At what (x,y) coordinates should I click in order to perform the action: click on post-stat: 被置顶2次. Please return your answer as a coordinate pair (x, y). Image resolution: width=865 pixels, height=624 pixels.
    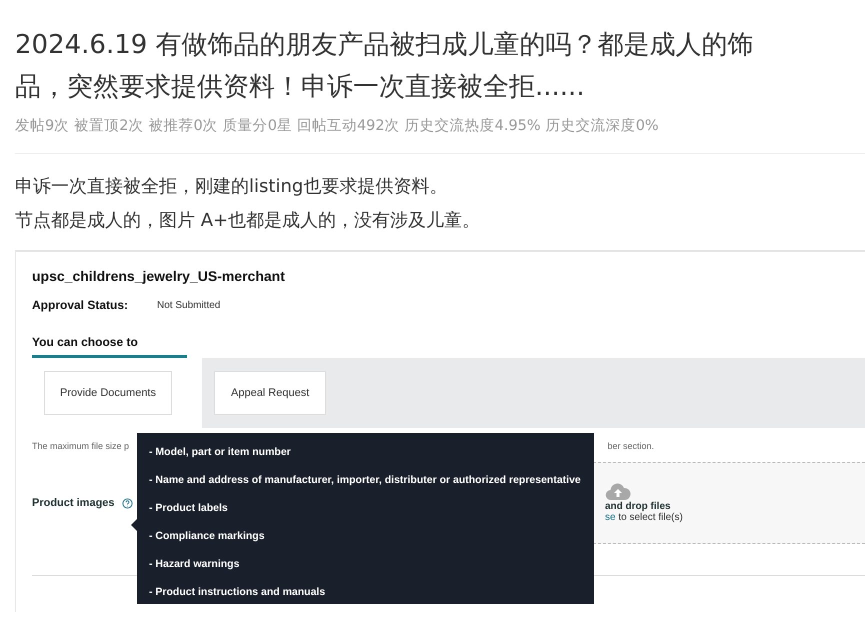
    Looking at the image, I should click on (109, 126).